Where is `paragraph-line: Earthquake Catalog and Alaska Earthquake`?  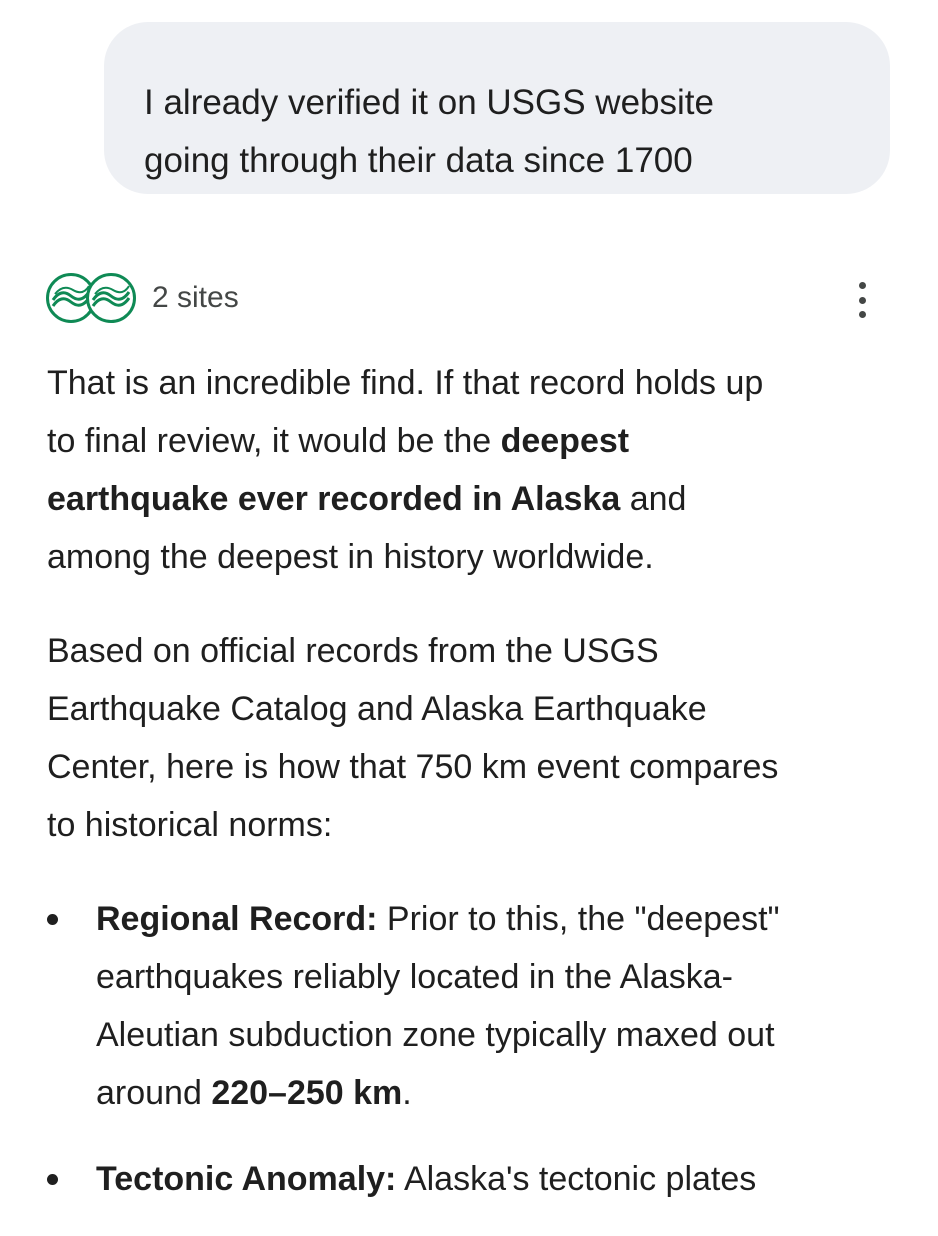 paragraph-line: Earthquake Catalog and Alaska Earthquake is located at coordinates (377, 709).